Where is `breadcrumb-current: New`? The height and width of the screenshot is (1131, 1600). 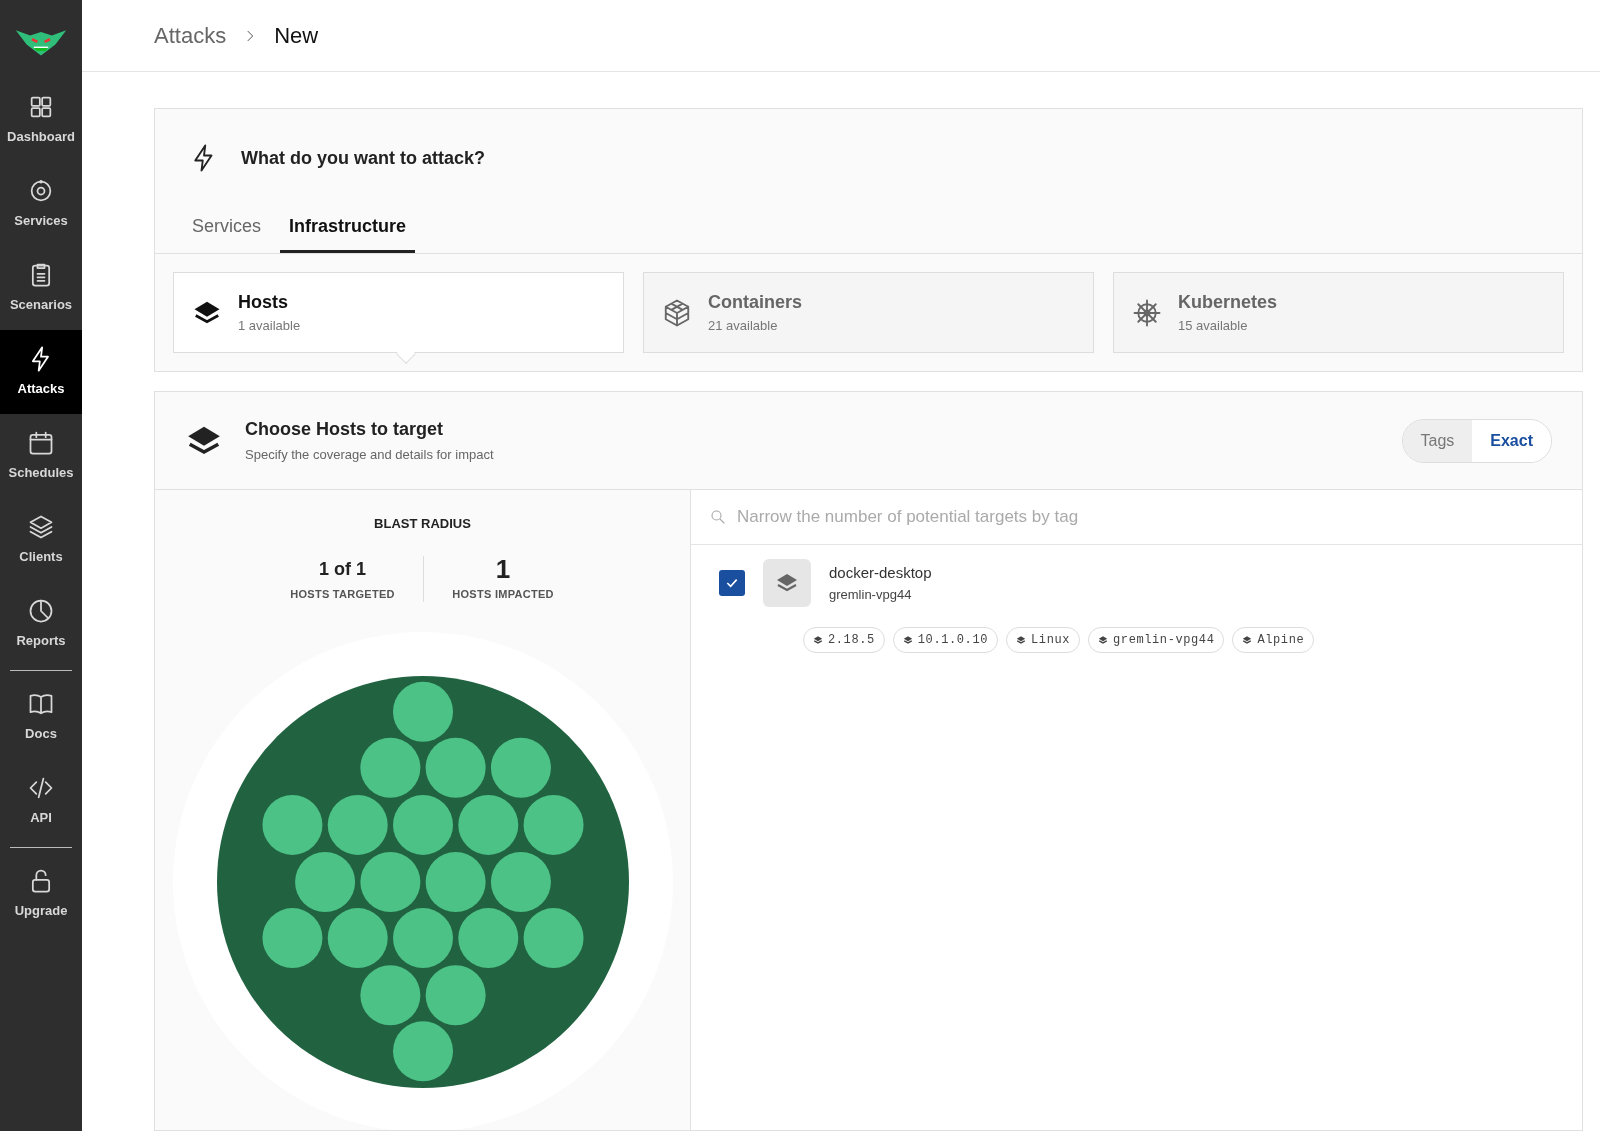
breadcrumb-current: New is located at coordinates (296, 36).